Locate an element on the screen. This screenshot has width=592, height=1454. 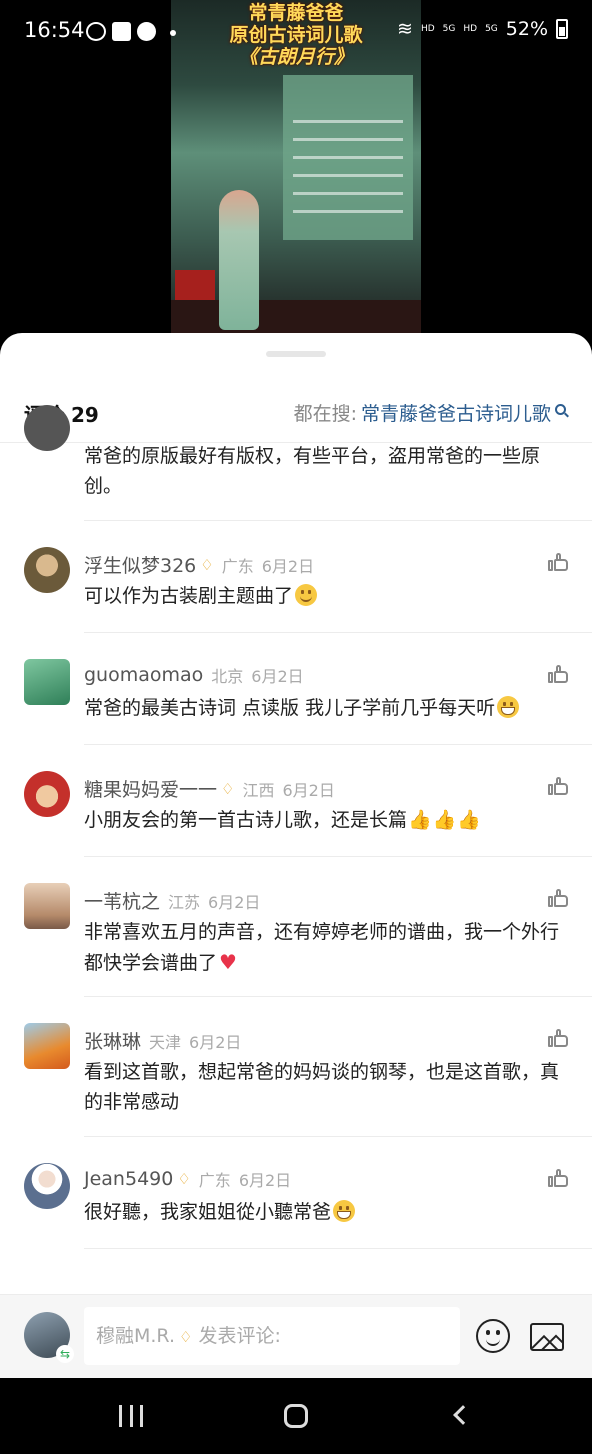
comment-meta: 一苇杭之 江苏 6月2日 is located at coordinates (172, 900).